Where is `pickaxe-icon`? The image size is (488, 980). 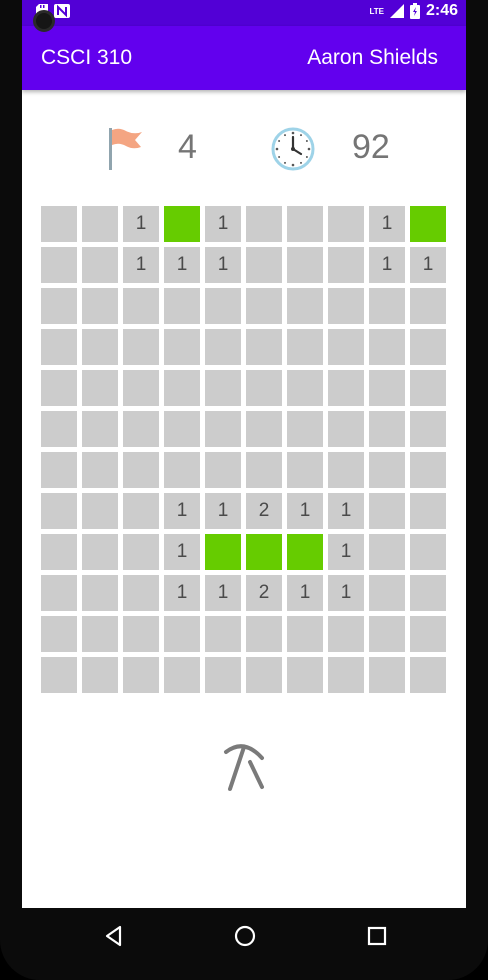 pickaxe-icon is located at coordinates (243, 767).